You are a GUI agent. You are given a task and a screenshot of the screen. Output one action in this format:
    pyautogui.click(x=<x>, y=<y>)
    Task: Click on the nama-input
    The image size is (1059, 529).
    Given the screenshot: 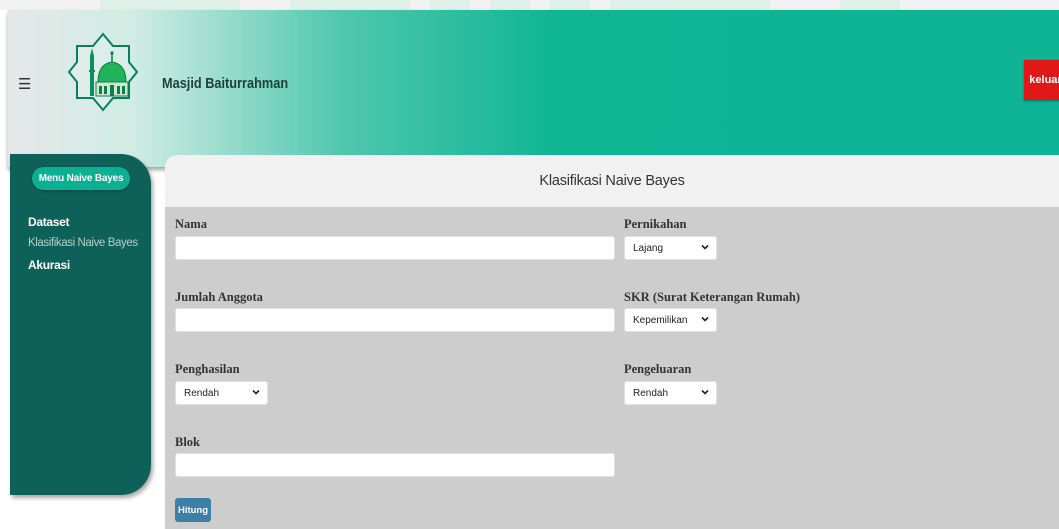 What is the action you would take?
    pyautogui.click(x=395, y=248)
    